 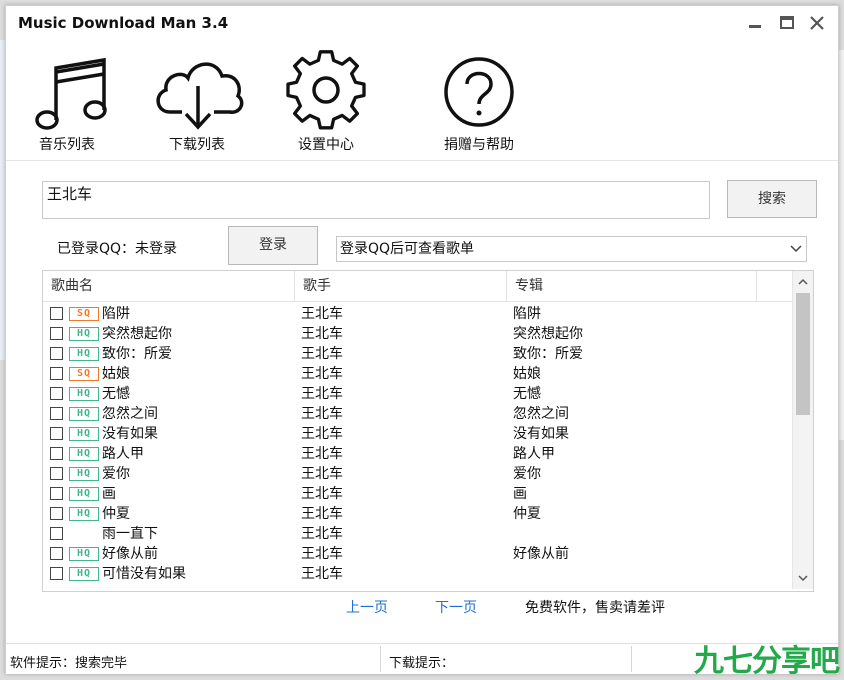 I want to click on quality-badge: SQ, so click(x=84, y=374).